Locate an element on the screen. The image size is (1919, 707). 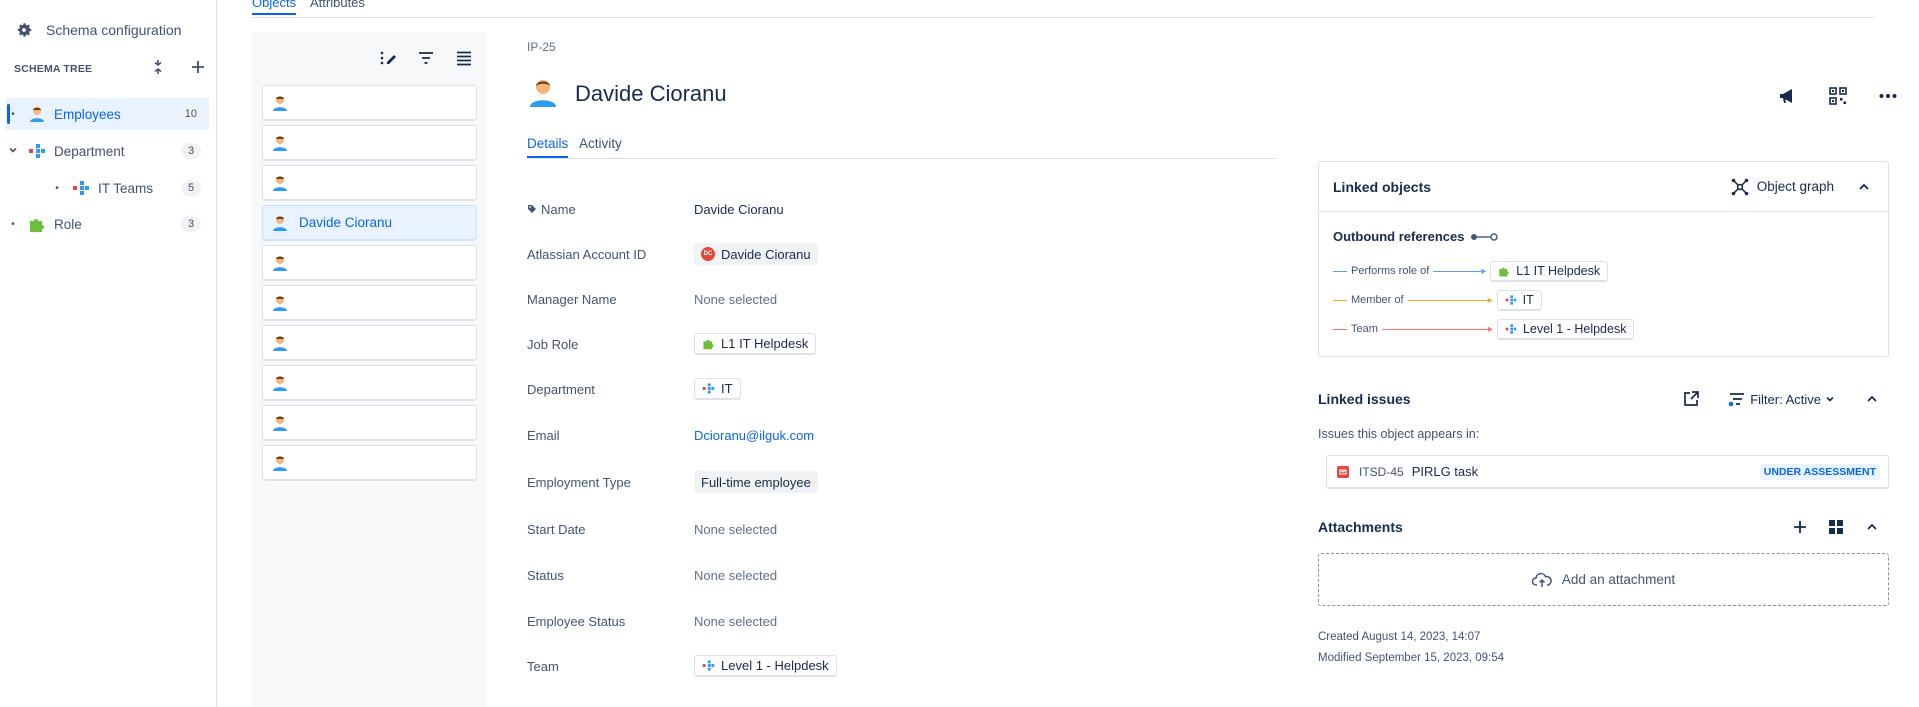
open-external-icon is located at coordinates (1691, 399).